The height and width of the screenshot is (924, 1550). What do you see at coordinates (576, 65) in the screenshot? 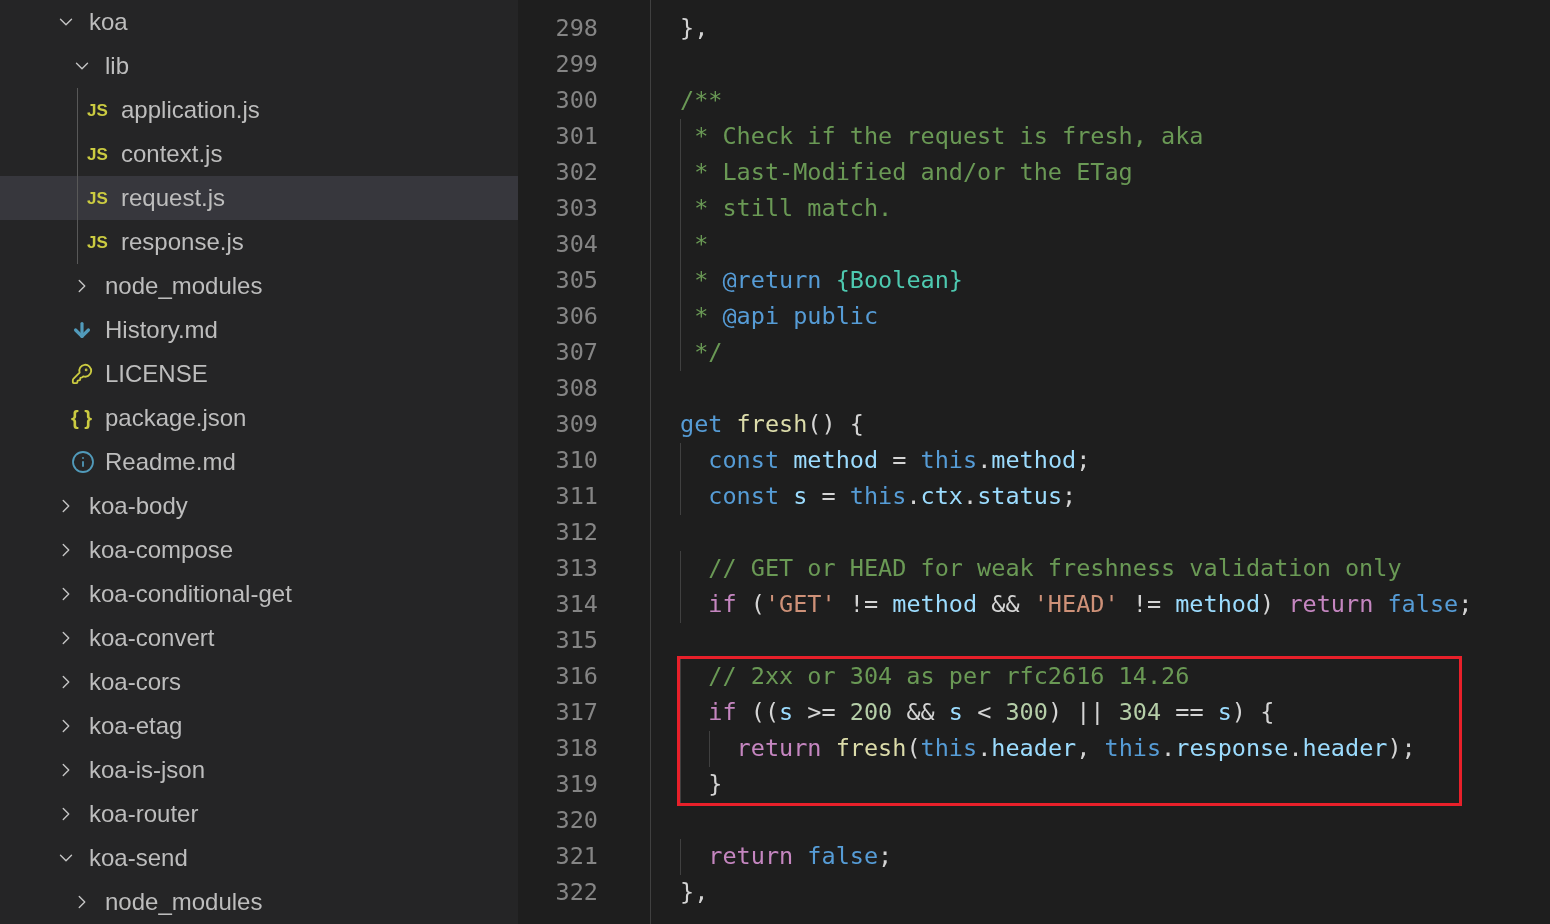
I see `line-number: 299` at bounding box center [576, 65].